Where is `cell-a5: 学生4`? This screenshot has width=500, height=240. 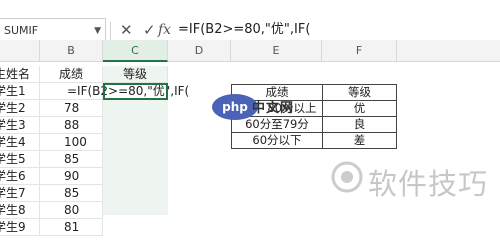 cell-a5: 学生4 is located at coordinates (20, 142).